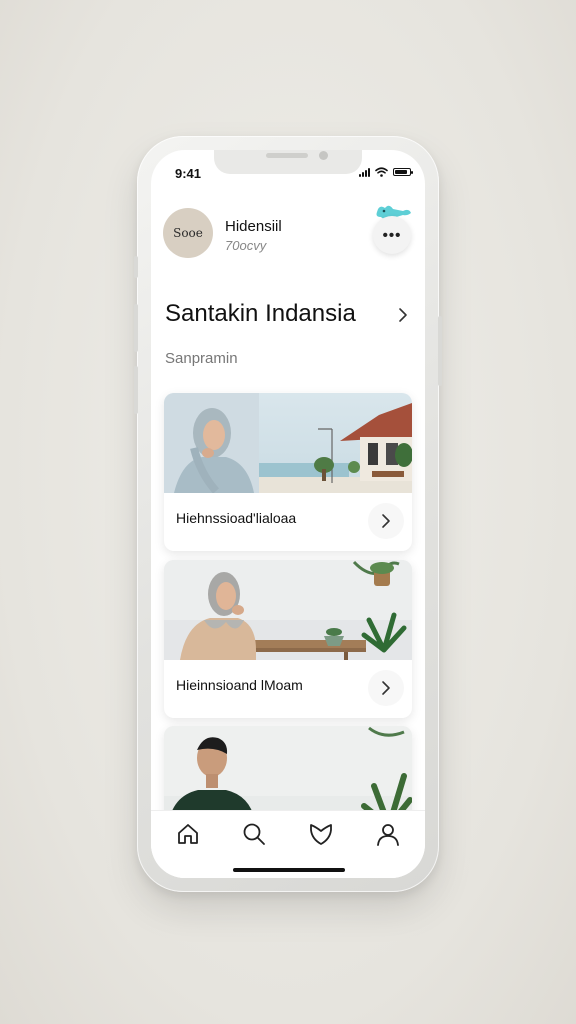  What do you see at coordinates (381, 172) in the screenshot?
I see `wifi-icon` at bounding box center [381, 172].